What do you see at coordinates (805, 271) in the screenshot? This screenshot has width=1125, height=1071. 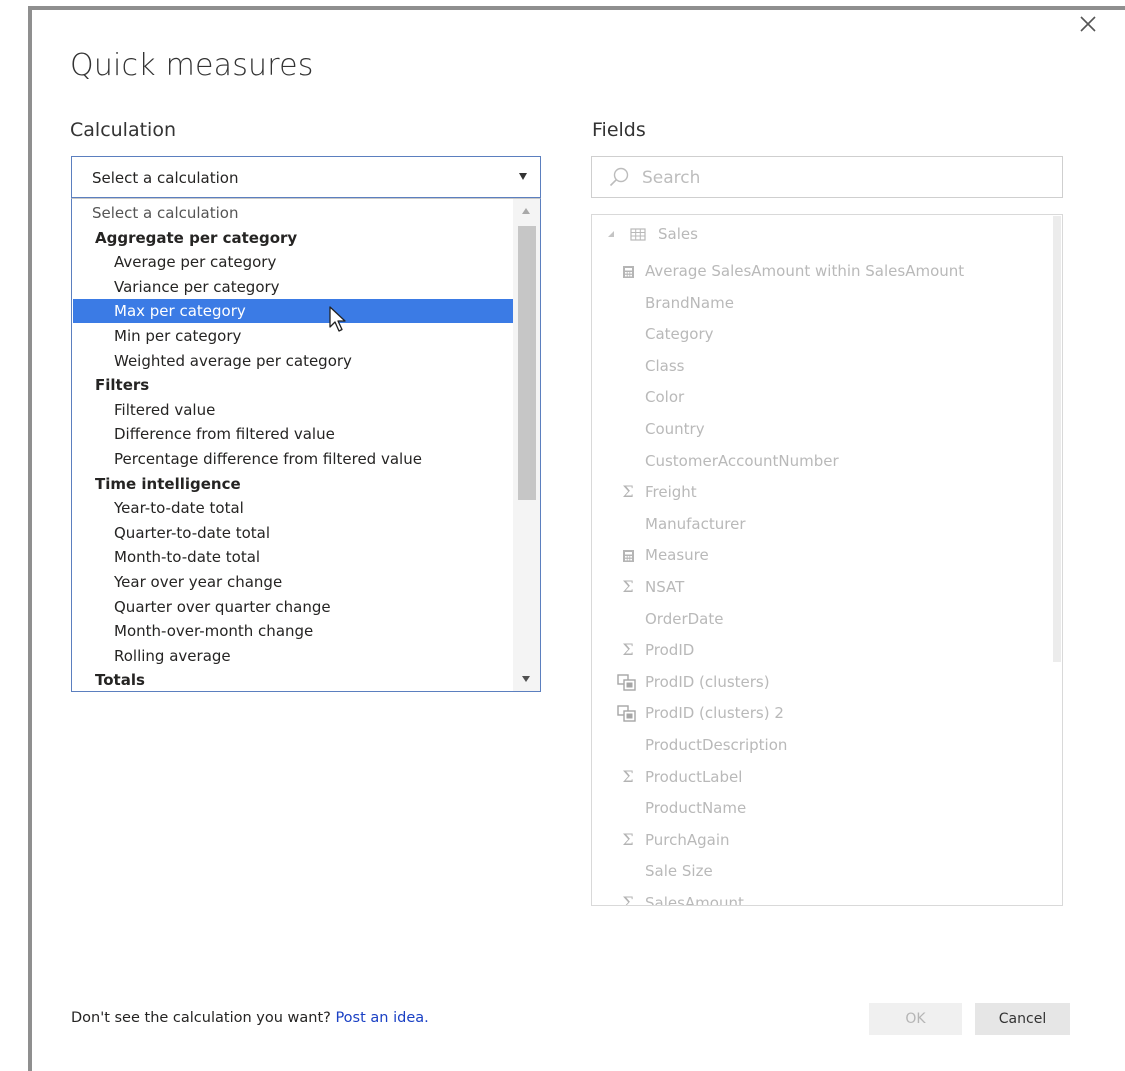 I see `field-label: Average SalesAmount within SalesAmount` at bounding box center [805, 271].